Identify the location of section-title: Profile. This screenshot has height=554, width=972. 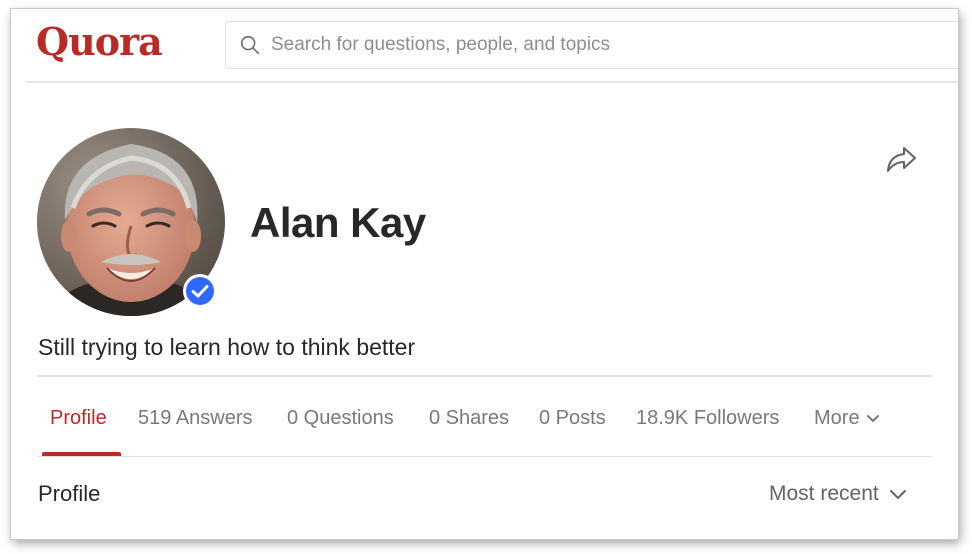
(69, 493).